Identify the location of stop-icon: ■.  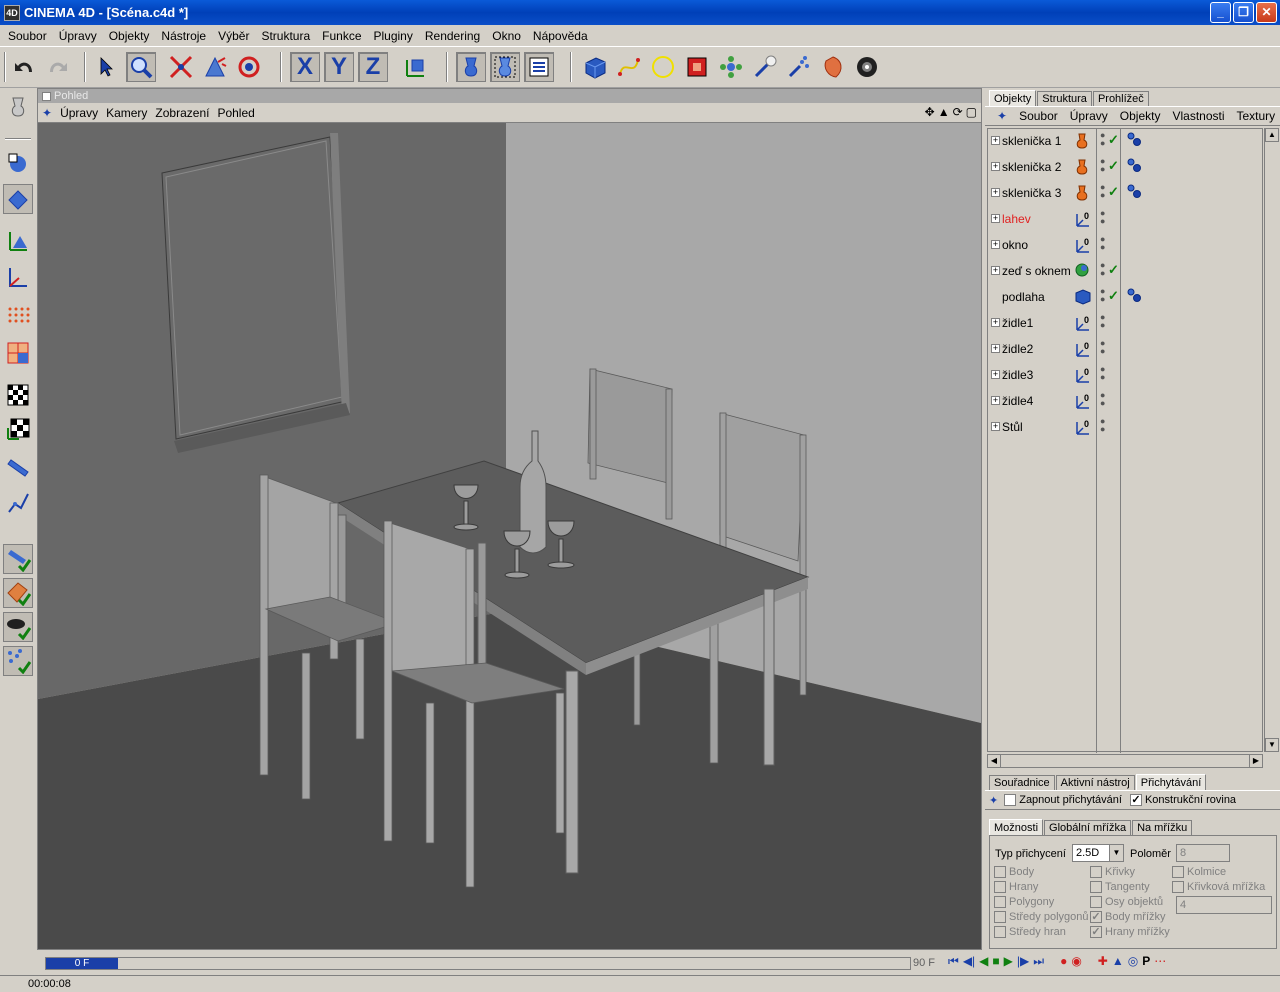
(995, 961).